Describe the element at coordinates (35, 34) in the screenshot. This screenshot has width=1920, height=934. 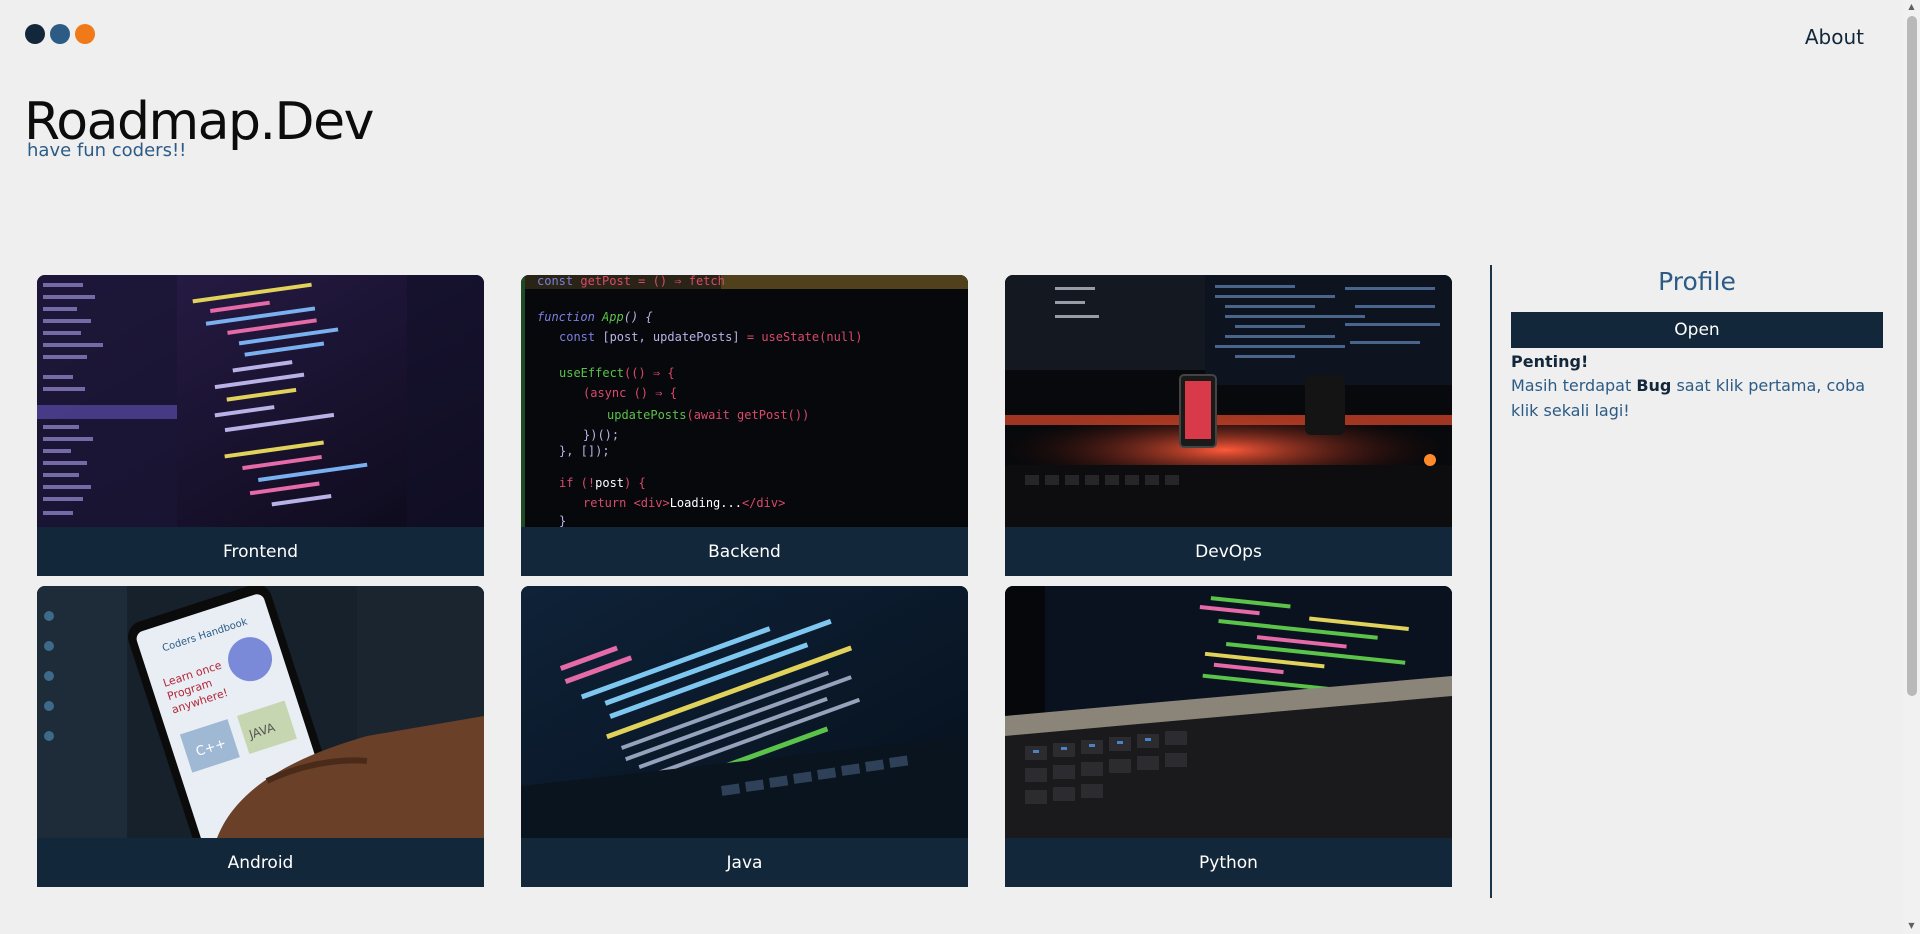
I see `dot-navy` at that location.